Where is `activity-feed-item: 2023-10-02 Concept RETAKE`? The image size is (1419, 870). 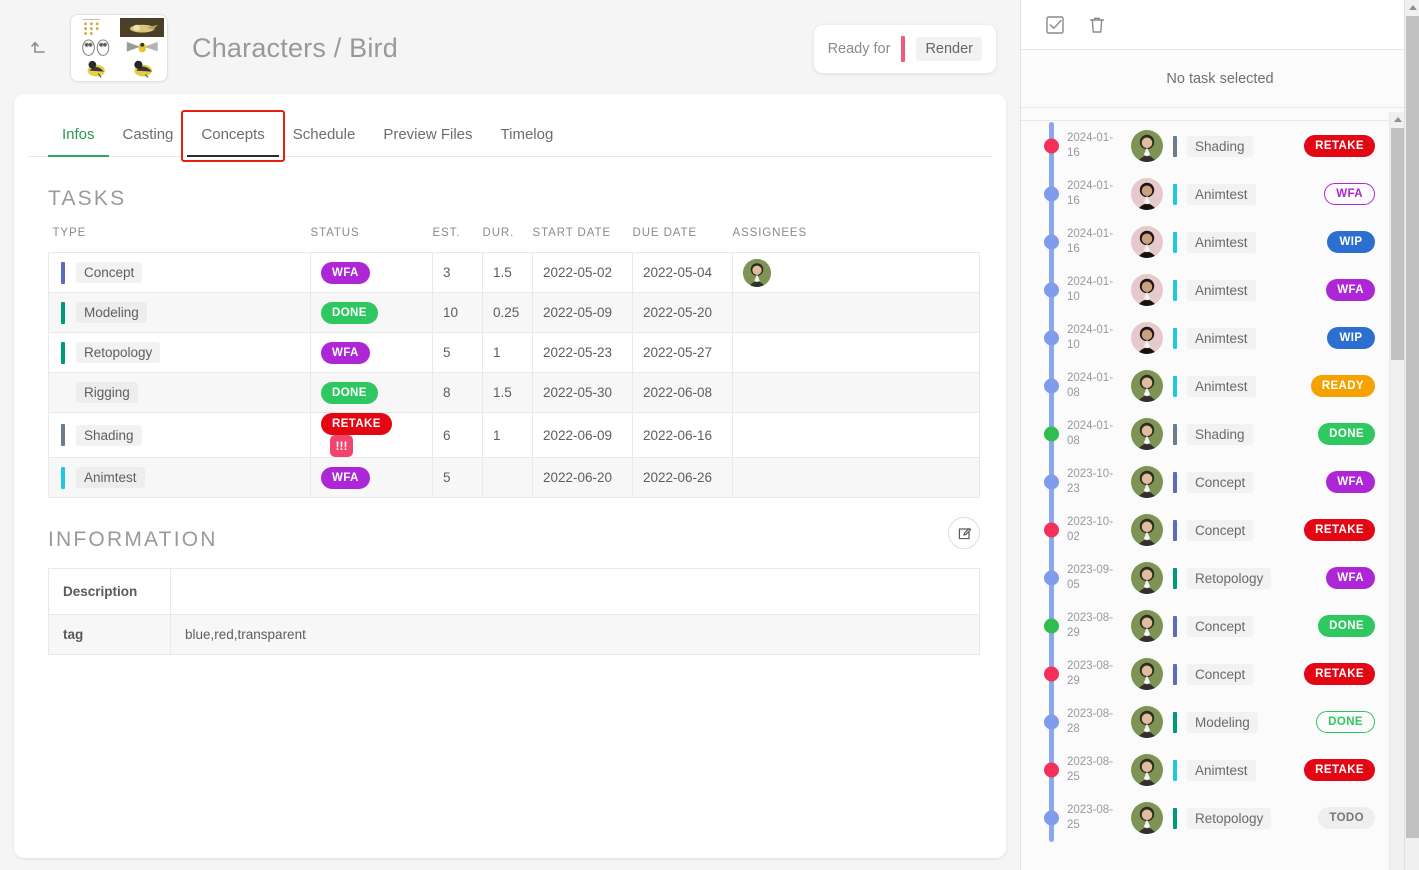 activity-feed-item: 2023-10-02 Concept RETAKE is located at coordinates (1205, 530).